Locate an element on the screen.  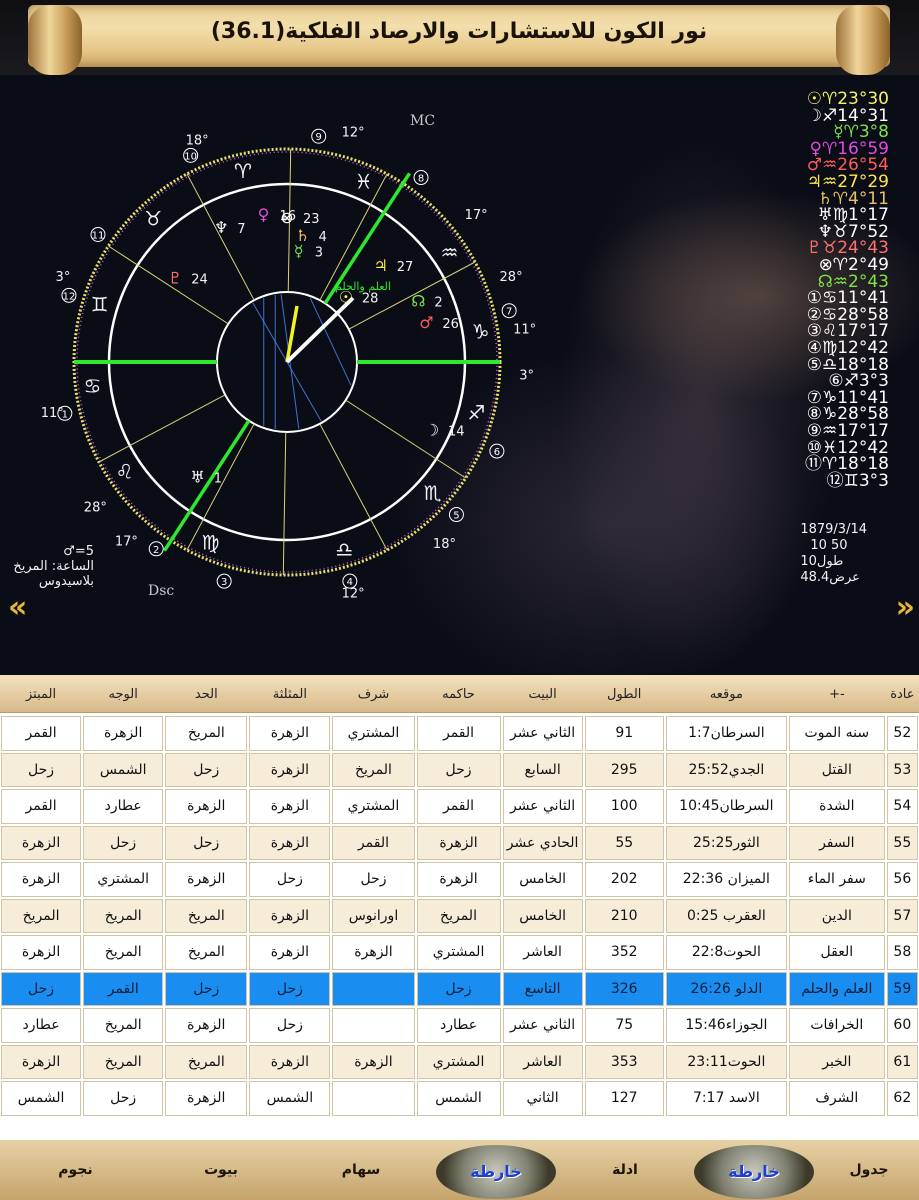
table-cell-name: العقل is located at coordinates (836, 952).